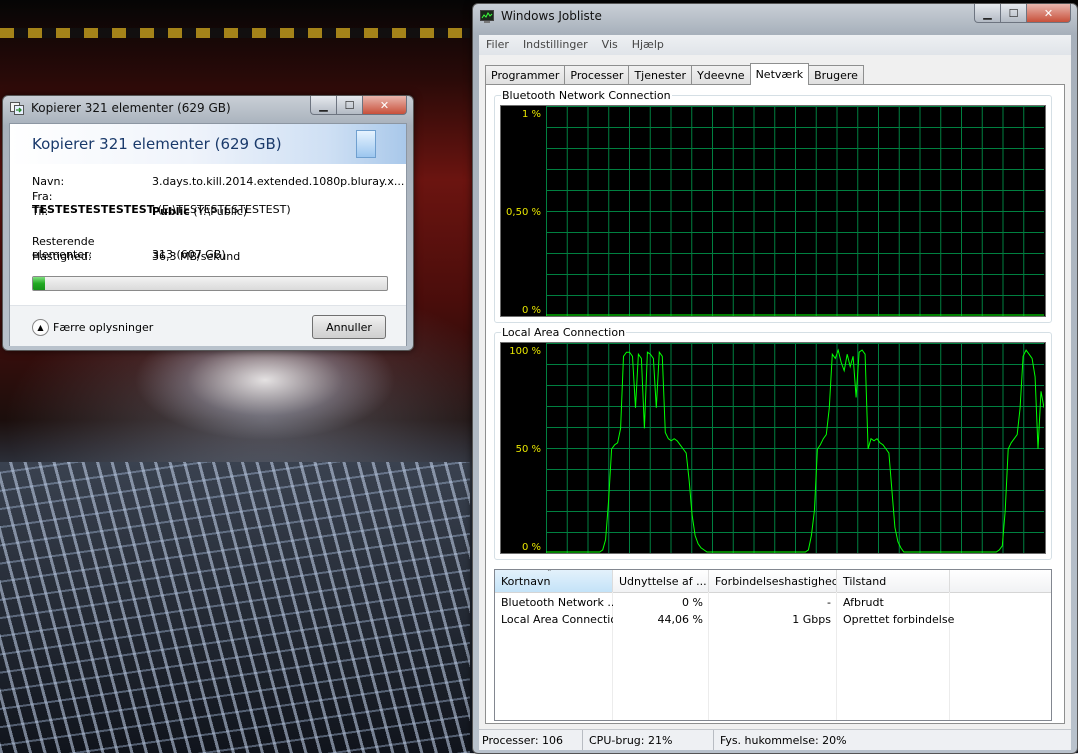 This screenshot has height=754, width=1078. I want to click on task-manager-caption-buttons: ▁ ☐ ✕, so click(1022, 13).